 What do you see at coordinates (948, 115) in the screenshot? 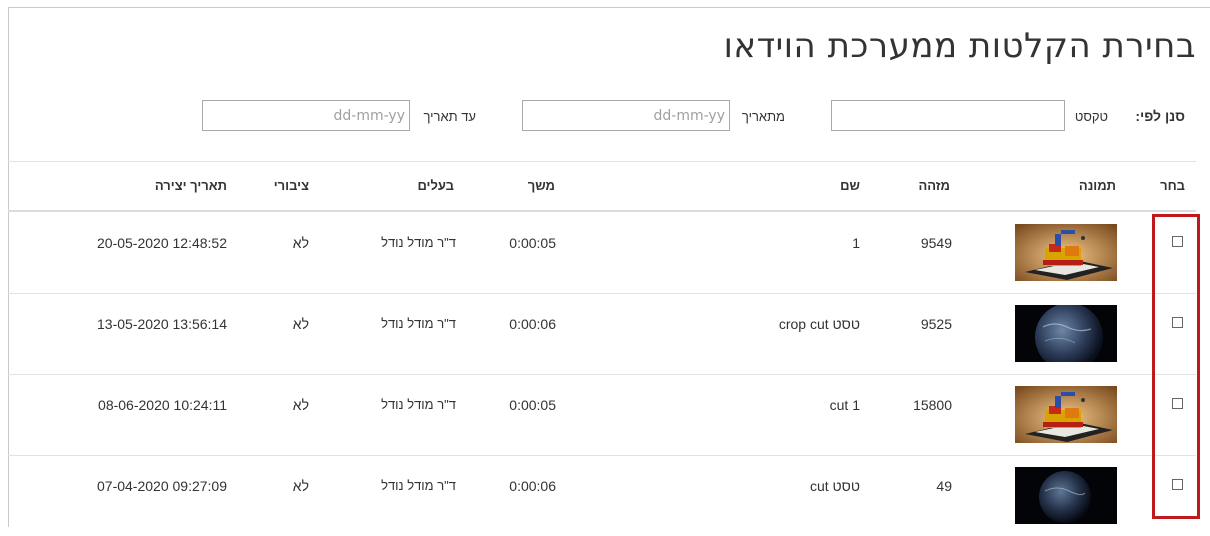
I see `text-filter-input` at bounding box center [948, 115].